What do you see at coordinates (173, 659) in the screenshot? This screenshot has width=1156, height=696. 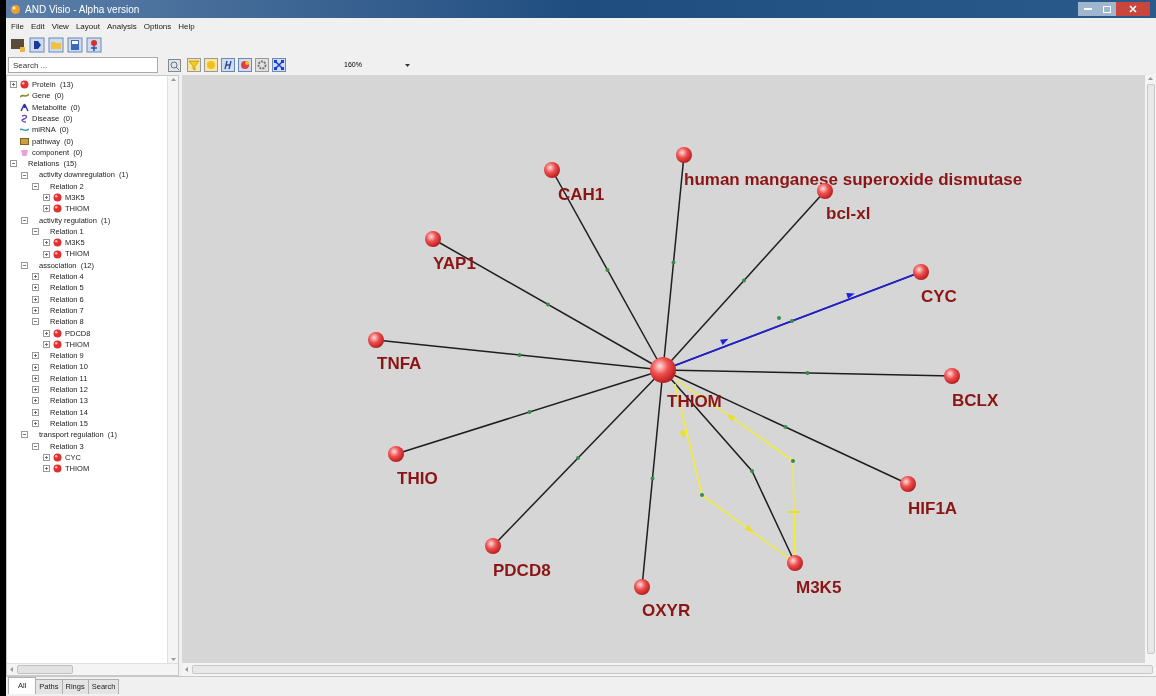 I see `scroll-down-icon` at bounding box center [173, 659].